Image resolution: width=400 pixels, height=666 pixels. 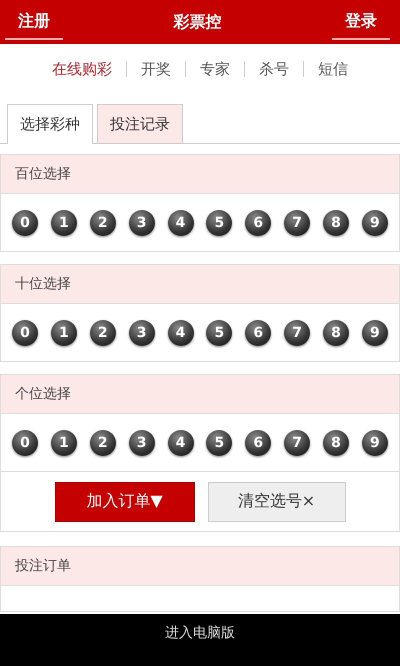 I want to click on section-header: 十位选择, so click(x=200, y=284).